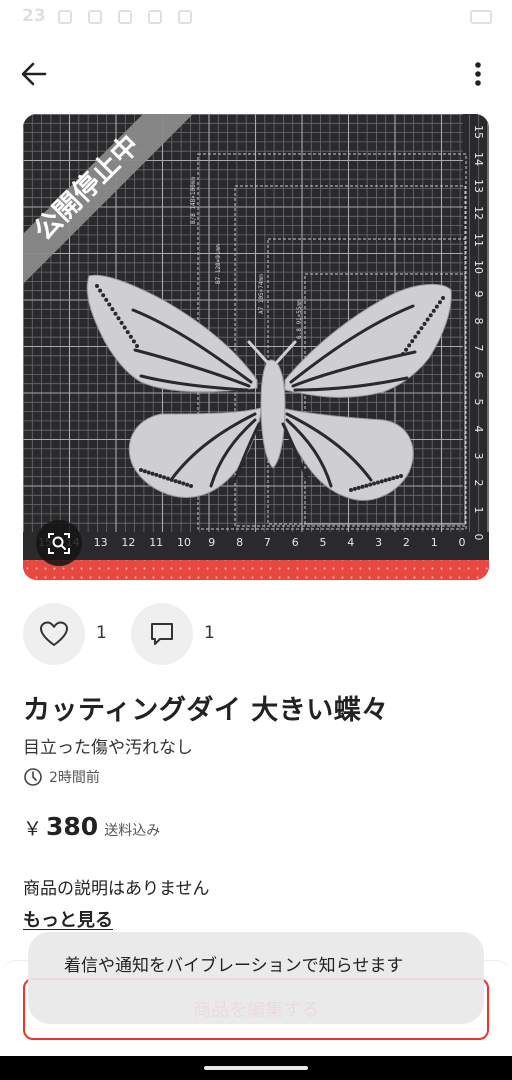  I want to click on ruler-bottom-label: 1, so click(434, 542).